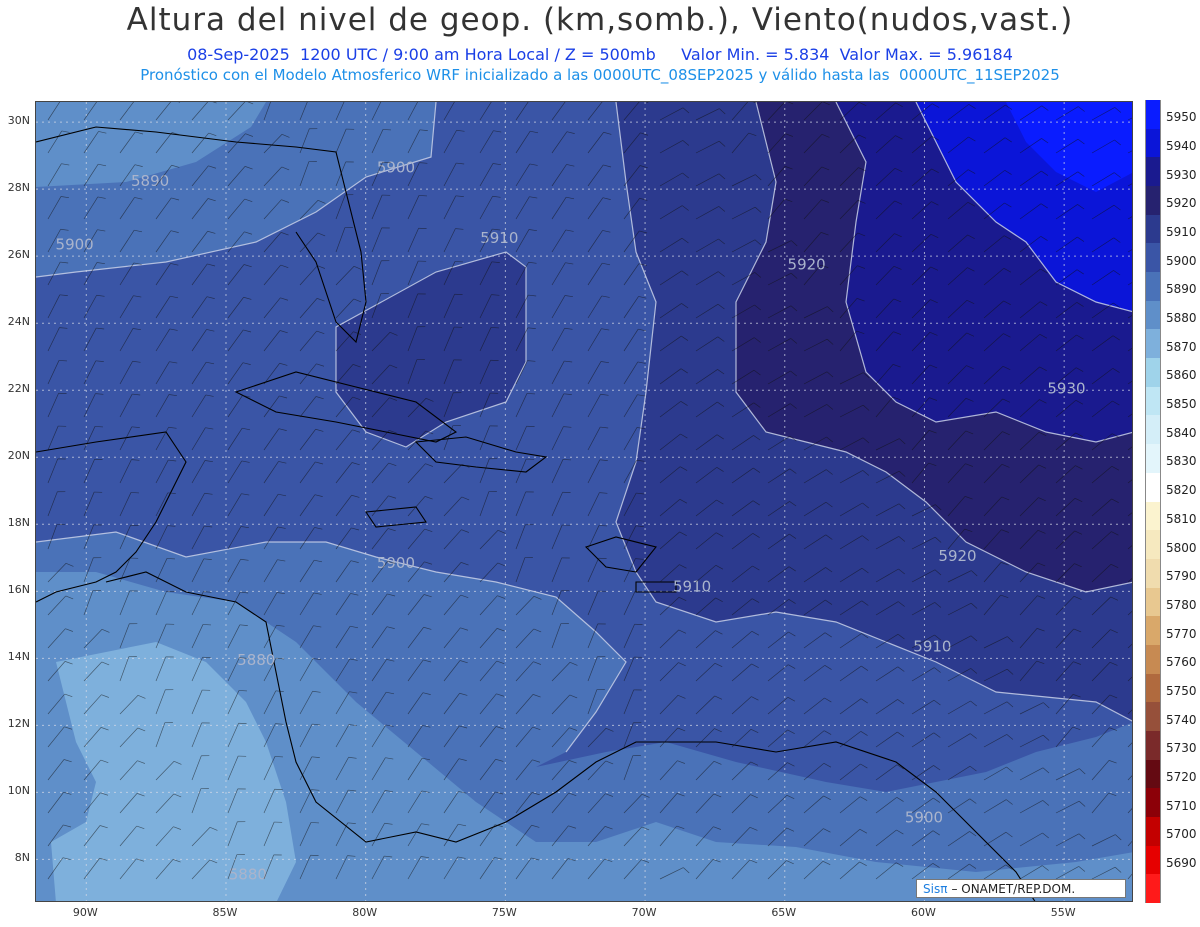 The image size is (1200, 927). What do you see at coordinates (365, 912) in the screenshot?
I see `lon-label: 80W` at bounding box center [365, 912].